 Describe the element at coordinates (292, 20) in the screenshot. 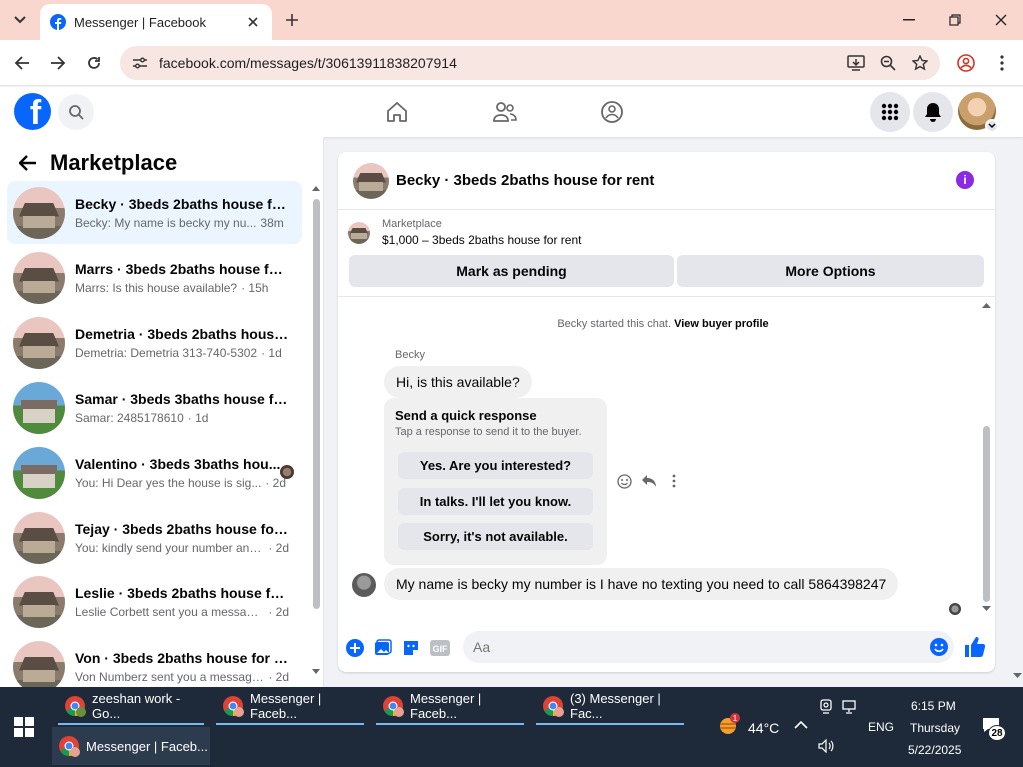

I see `new-tab-icon` at that location.